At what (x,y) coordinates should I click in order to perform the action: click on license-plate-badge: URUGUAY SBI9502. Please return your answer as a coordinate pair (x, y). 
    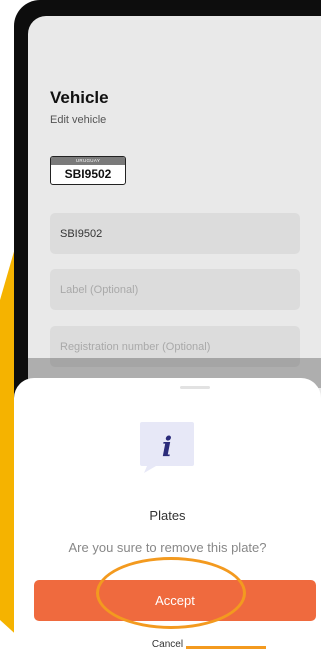
    Looking at the image, I should click on (88, 170).